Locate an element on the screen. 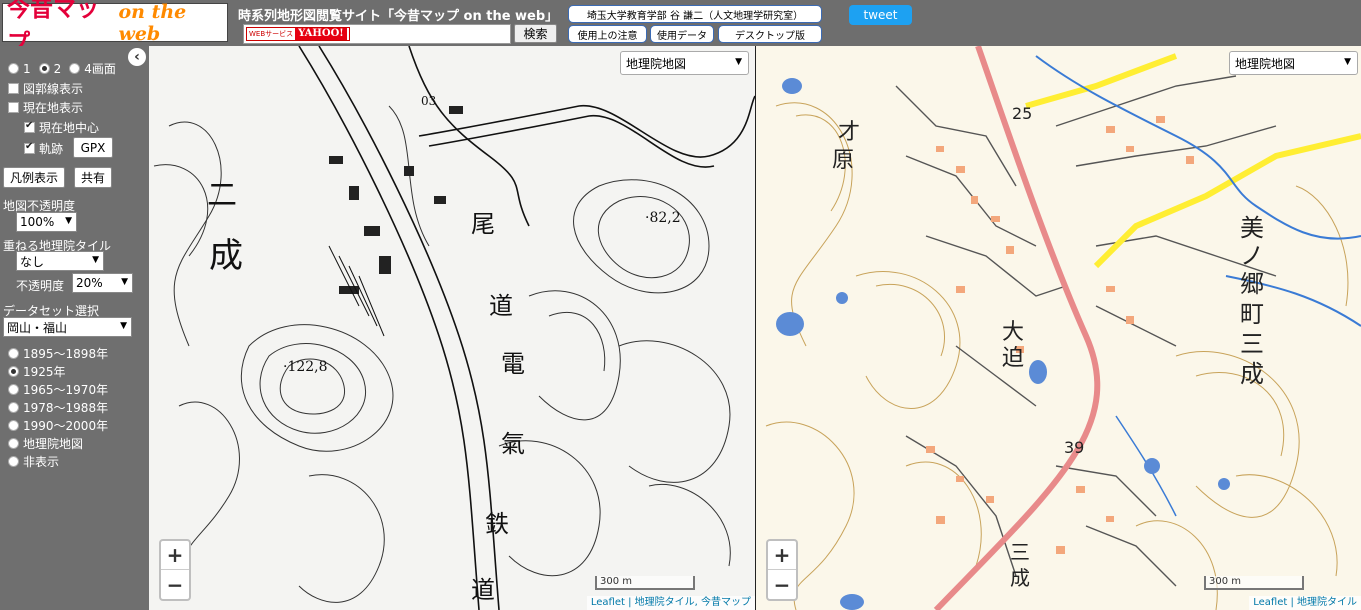  overlay-opacity-label: 不透明度 is located at coordinates (40, 286).